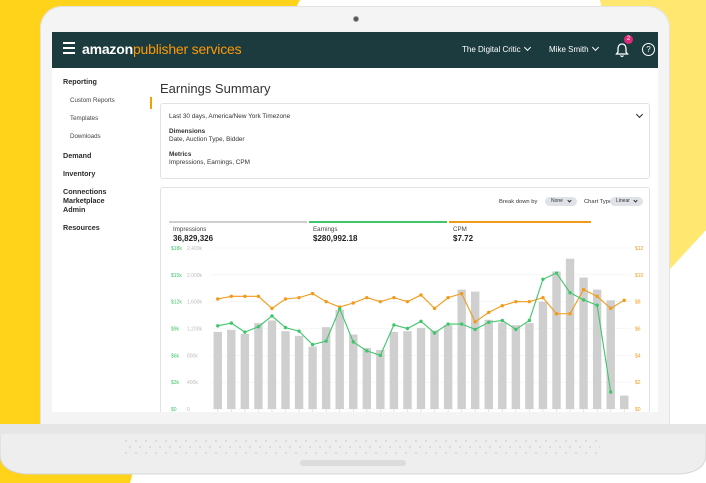 The height and width of the screenshot is (483, 706). I want to click on bell-icon, so click(622, 50).